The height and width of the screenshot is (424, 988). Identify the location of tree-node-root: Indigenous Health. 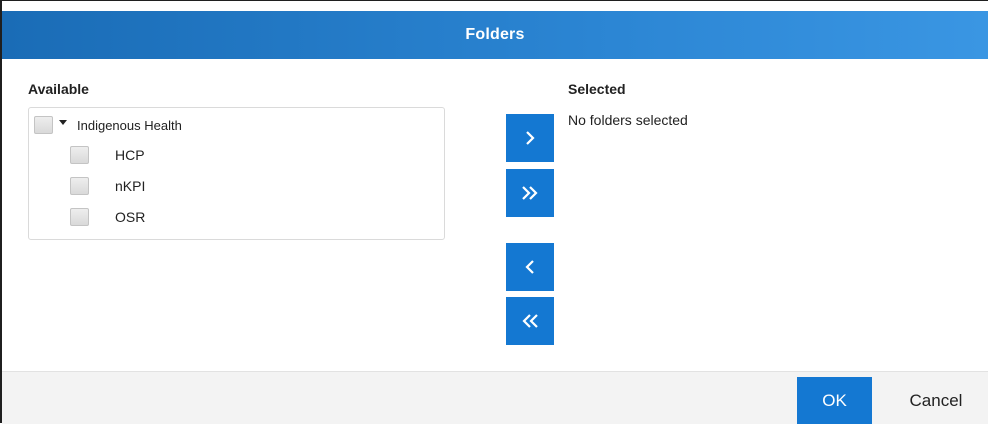
(108, 125).